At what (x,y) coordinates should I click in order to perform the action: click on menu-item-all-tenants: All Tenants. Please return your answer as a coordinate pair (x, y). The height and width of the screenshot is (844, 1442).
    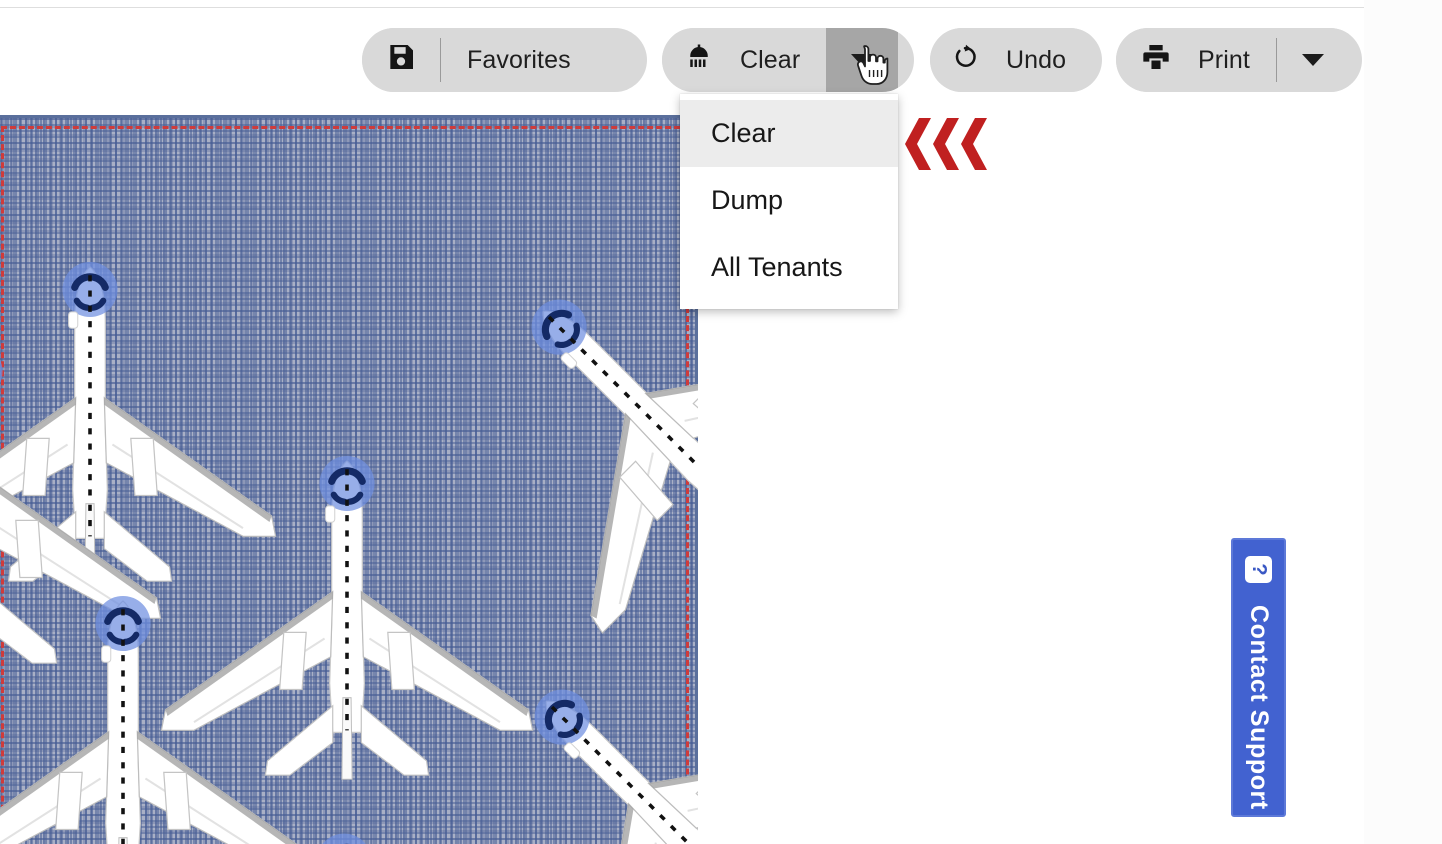
    Looking at the image, I should click on (789, 267).